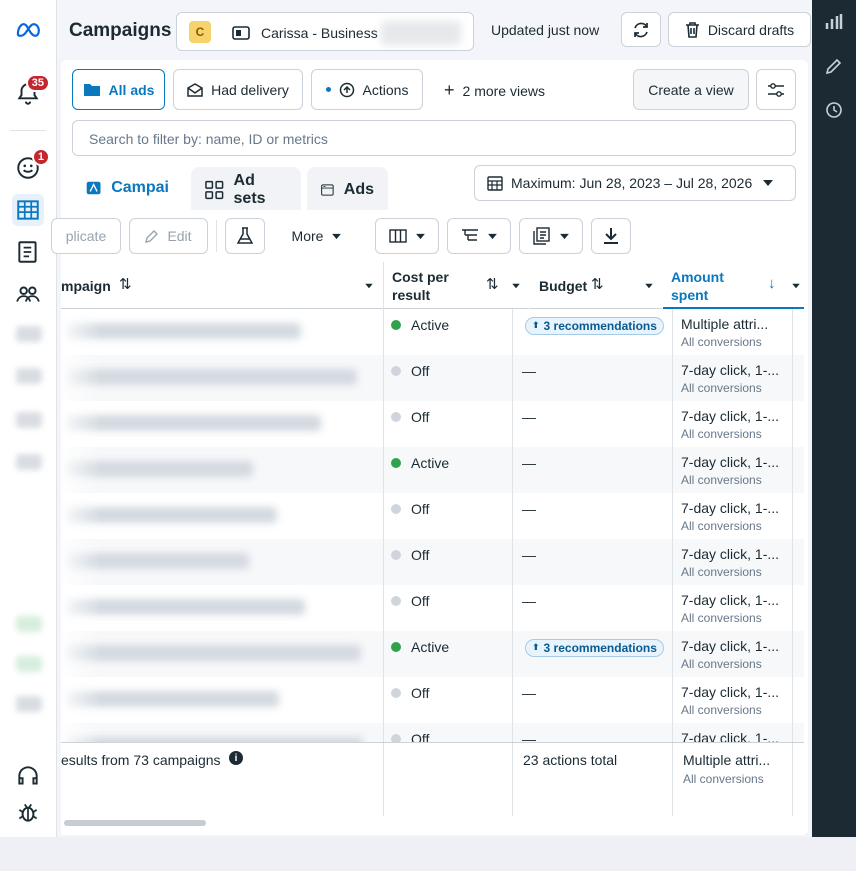 Image resolution: width=856 pixels, height=871 pixels. What do you see at coordinates (428, 854) in the screenshot?
I see `page-bottom-background` at bounding box center [428, 854].